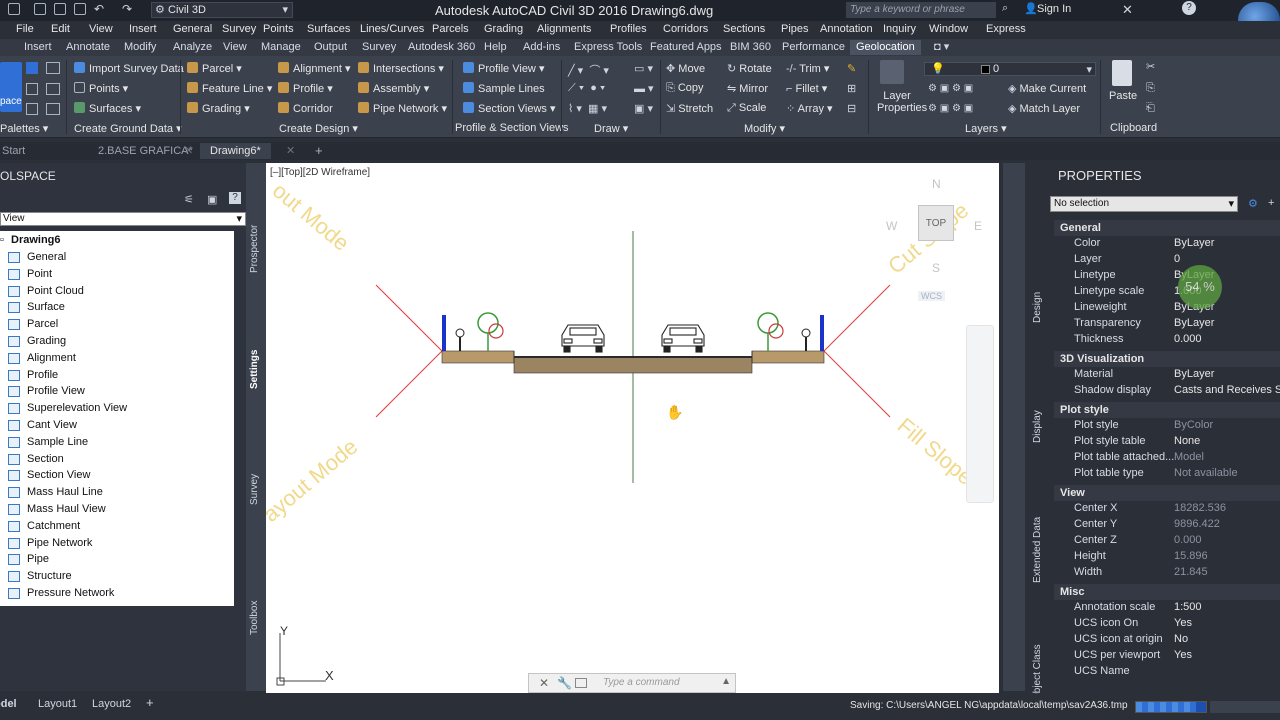 The height and width of the screenshot is (720, 1280). I want to click on vtab-survey: Survey, so click(254, 489).